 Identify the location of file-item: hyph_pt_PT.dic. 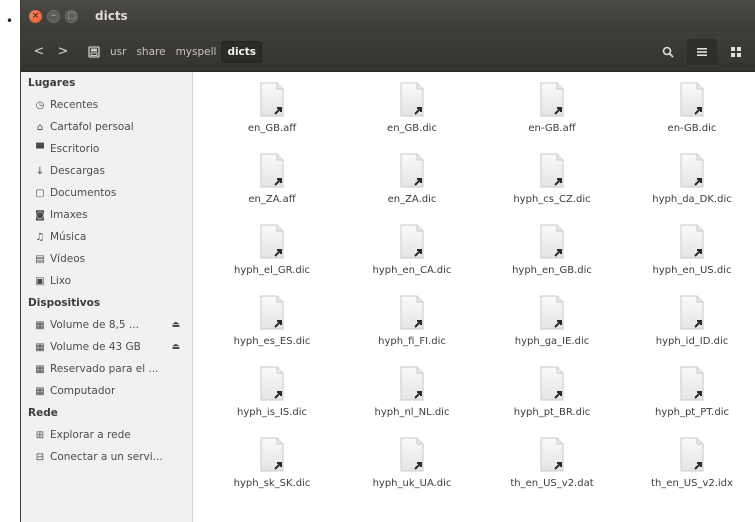
(688, 395).